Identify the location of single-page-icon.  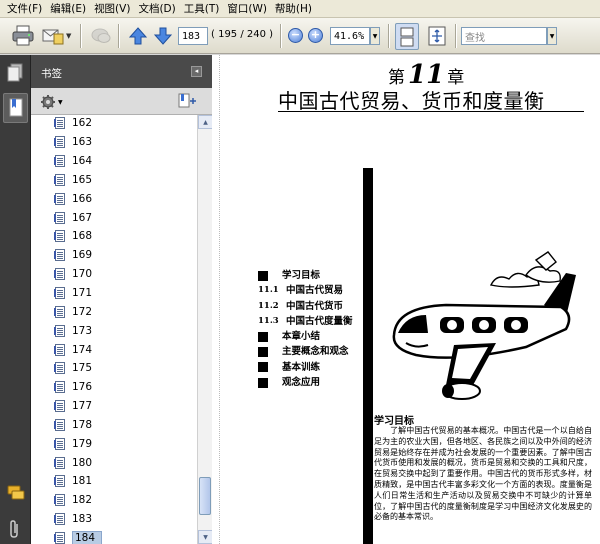
(407, 36).